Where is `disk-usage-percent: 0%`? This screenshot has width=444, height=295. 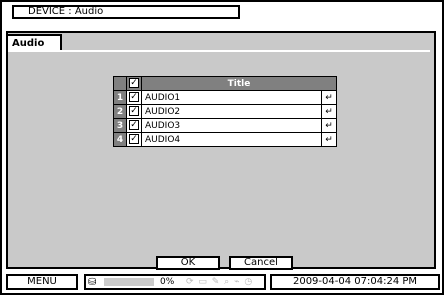 disk-usage-percent: 0% is located at coordinates (167, 282).